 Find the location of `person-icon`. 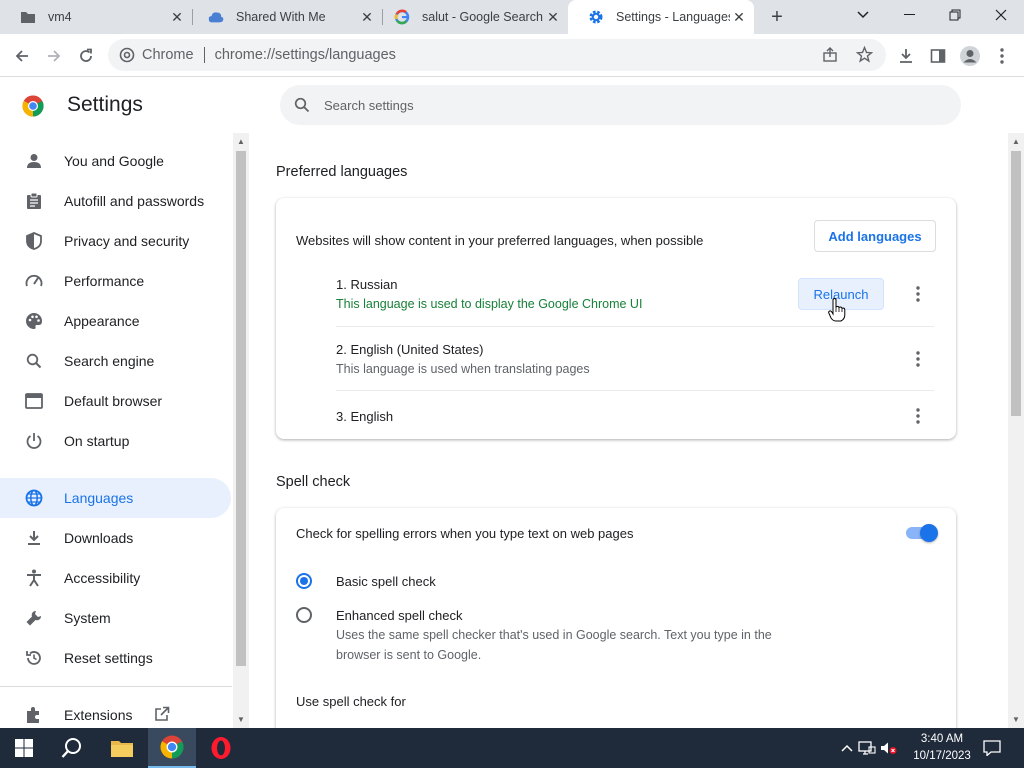

person-icon is located at coordinates (34, 161).